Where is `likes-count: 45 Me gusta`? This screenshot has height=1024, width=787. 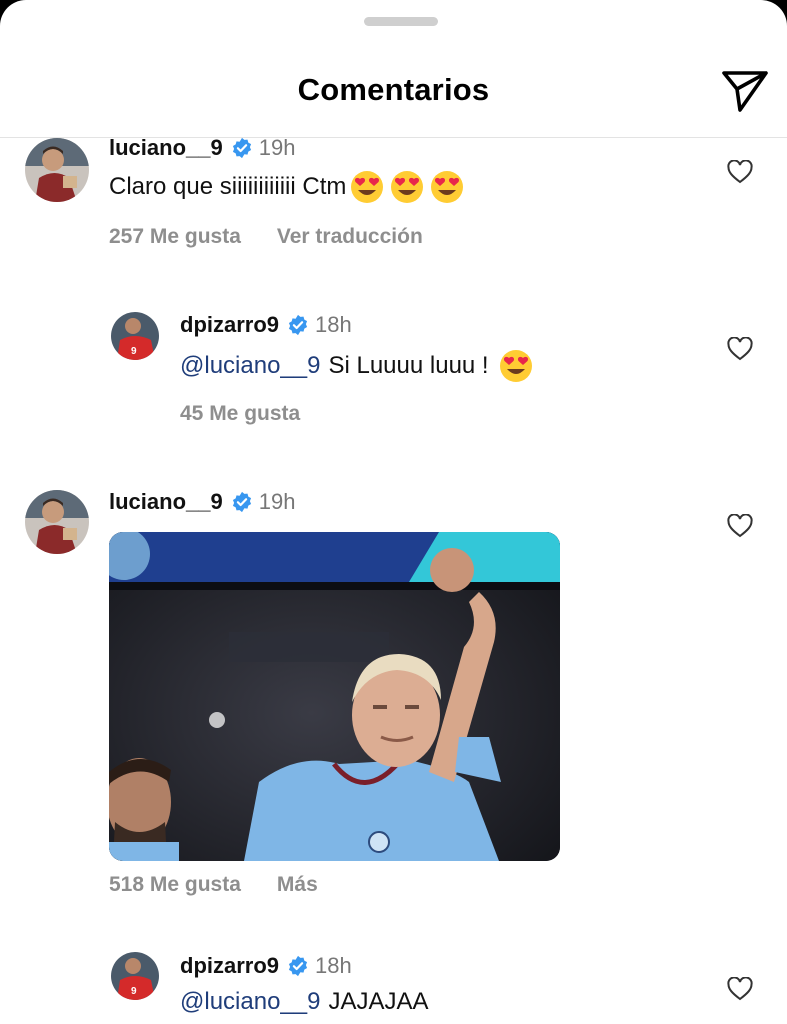
likes-count: 45 Me gusta is located at coordinates (240, 413).